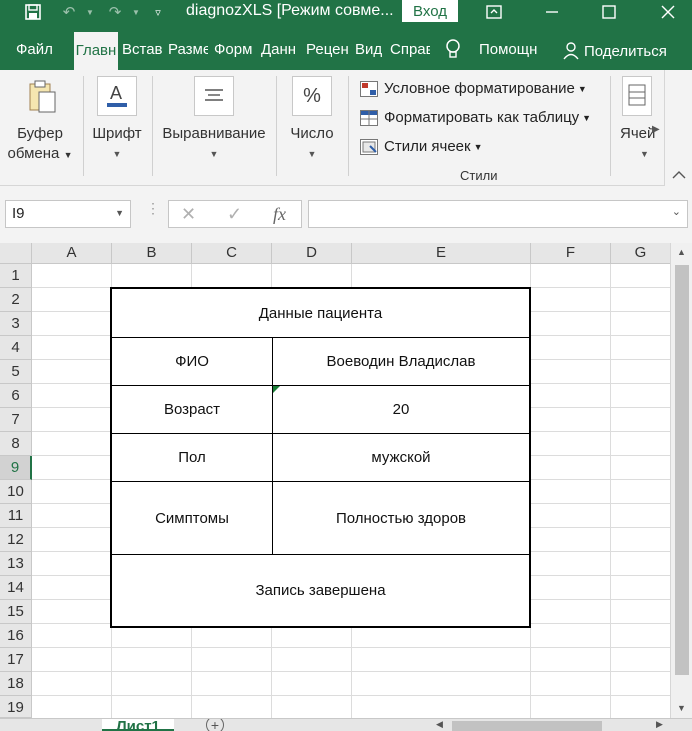 This screenshot has width=692, height=731. I want to click on row-header: 16, so click(16, 636).